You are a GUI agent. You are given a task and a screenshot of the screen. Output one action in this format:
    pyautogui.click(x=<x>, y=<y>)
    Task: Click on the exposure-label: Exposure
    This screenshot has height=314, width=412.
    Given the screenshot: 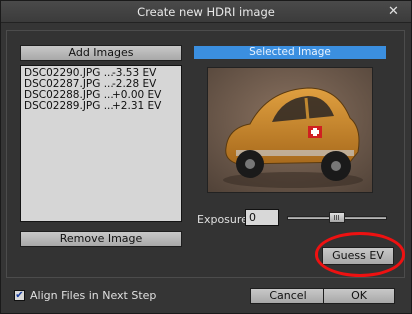 What is the action you would take?
    pyautogui.click(x=222, y=219)
    